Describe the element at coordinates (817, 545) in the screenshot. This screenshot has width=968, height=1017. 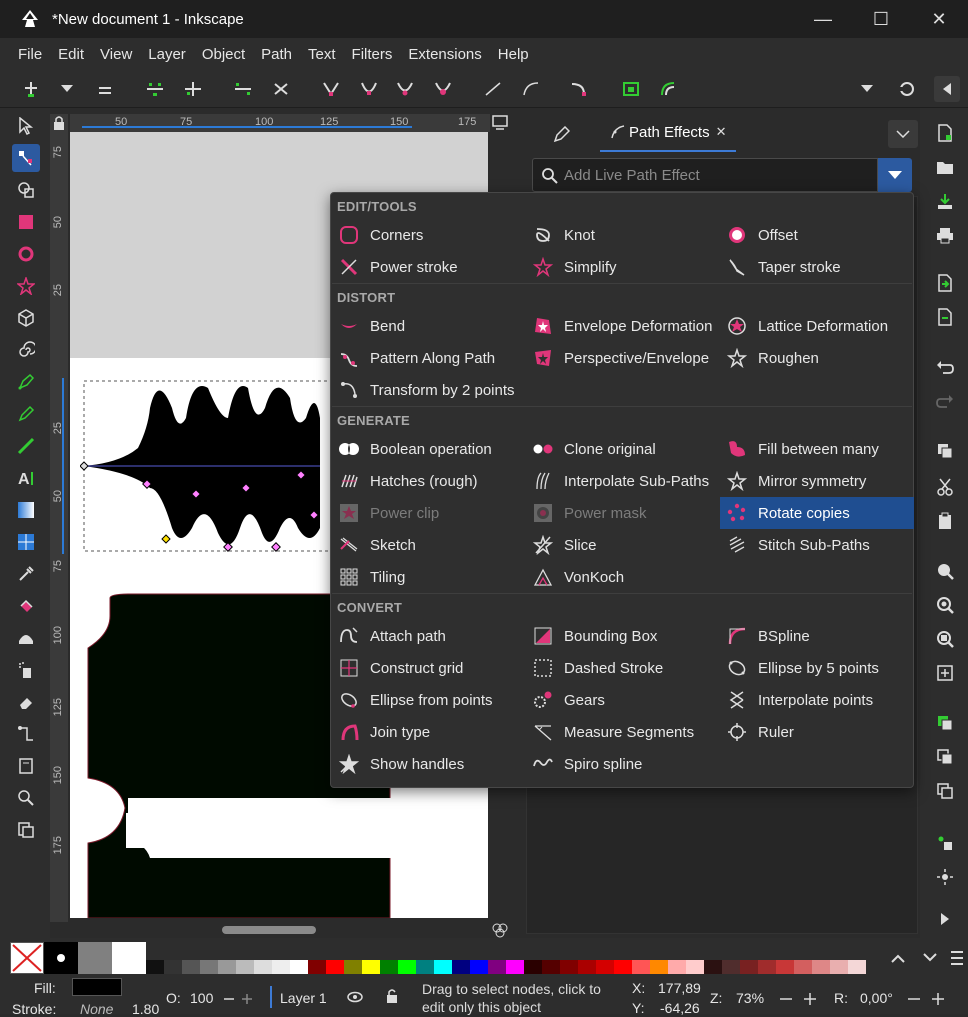
I see `effect-stitch-sub-paths: Stitch Sub-Paths` at that location.